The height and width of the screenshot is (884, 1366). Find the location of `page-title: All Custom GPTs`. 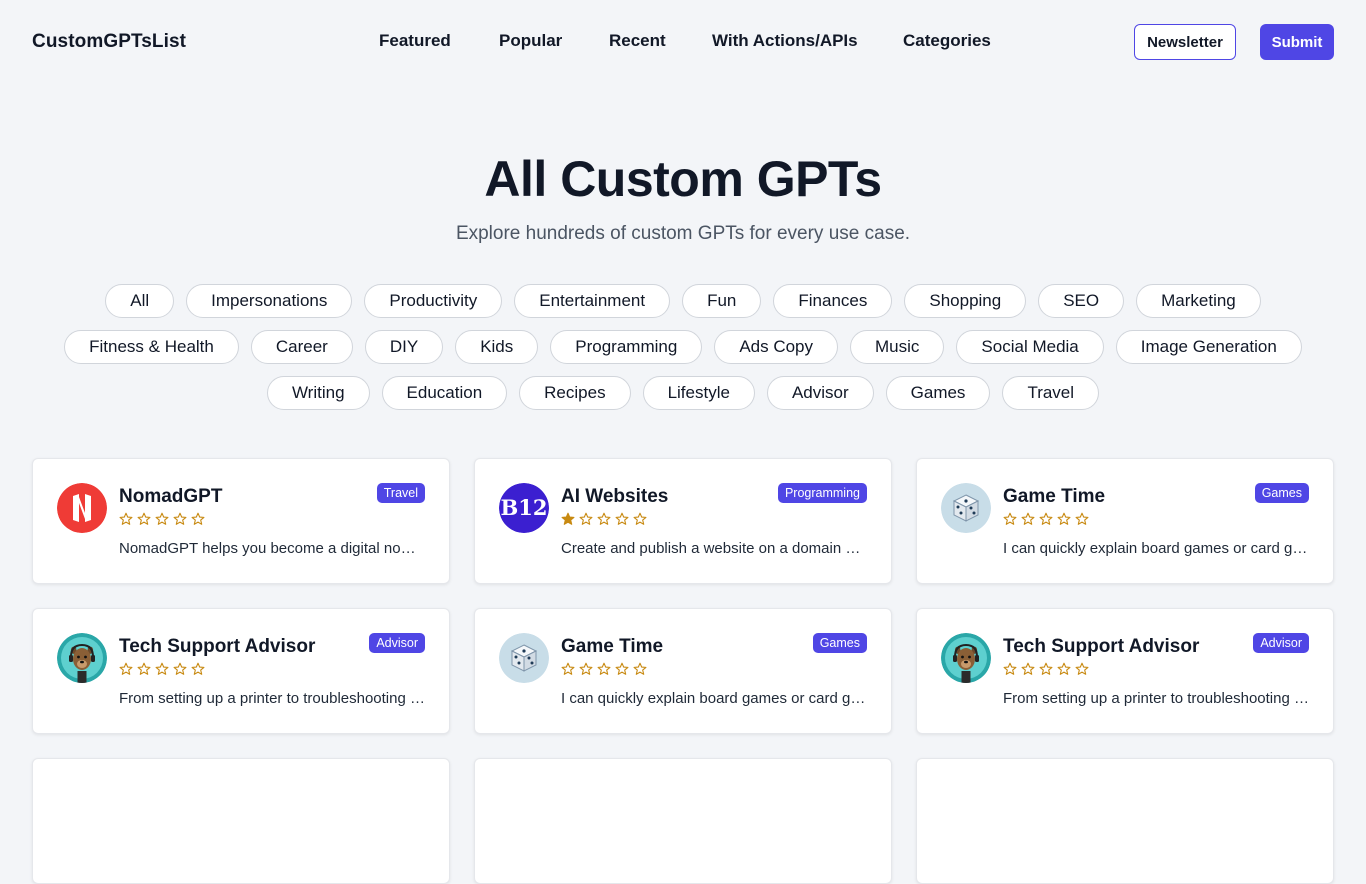

page-title: All Custom GPTs is located at coordinates (683, 179).